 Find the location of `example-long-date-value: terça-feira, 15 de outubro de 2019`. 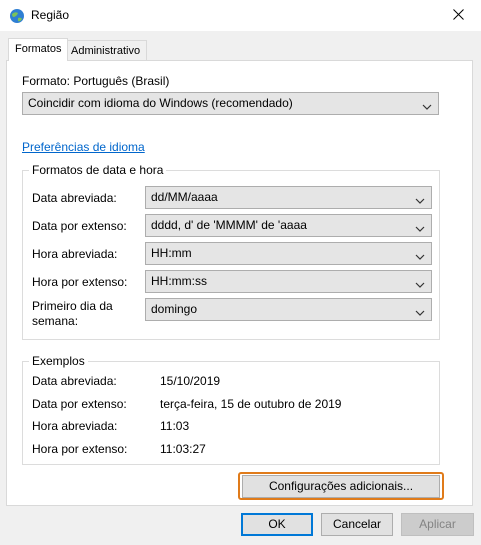

example-long-date-value: terça-feira, 15 de outubro de 2019 is located at coordinates (251, 404).